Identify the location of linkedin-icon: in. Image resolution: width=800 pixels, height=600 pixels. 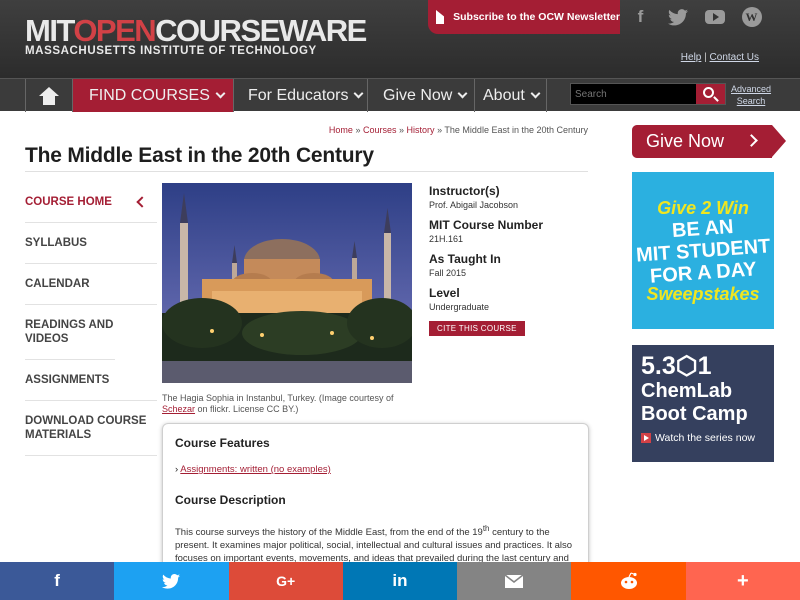
(400, 580).